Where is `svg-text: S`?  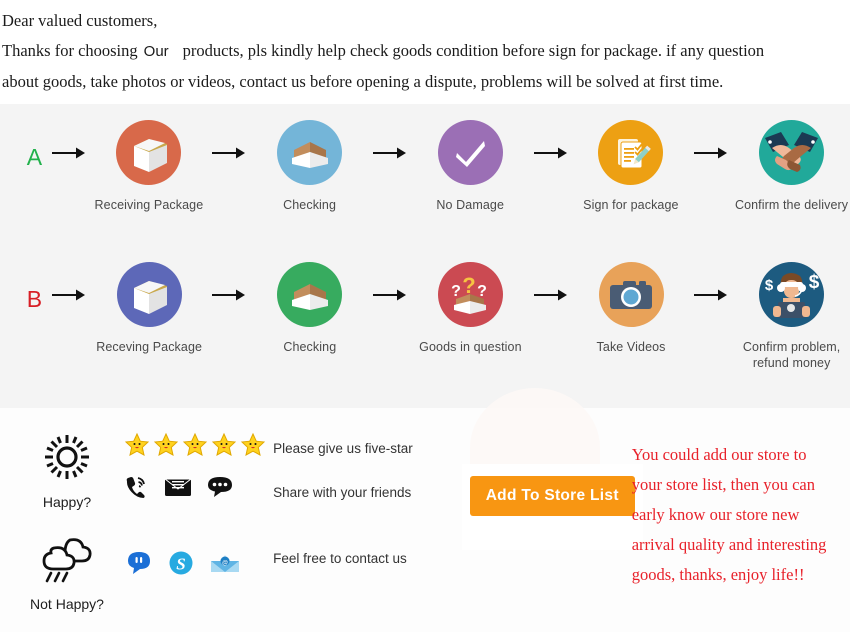
svg-text: S is located at coordinates (181, 564).